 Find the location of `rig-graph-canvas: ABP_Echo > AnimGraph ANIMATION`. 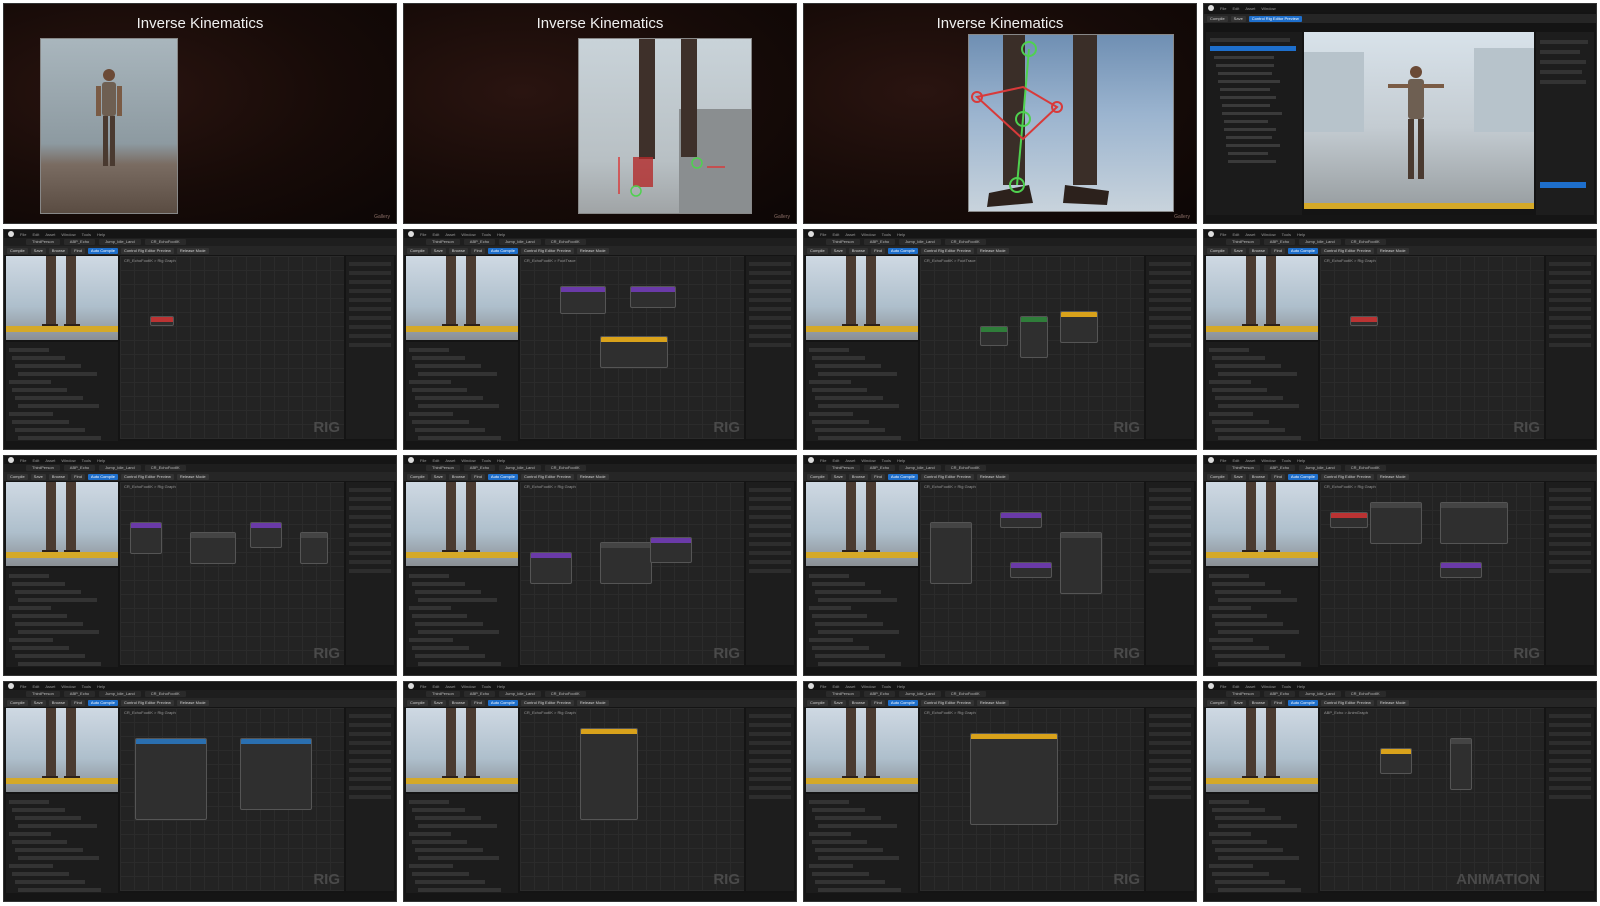

rig-graph-canvas: ABP_Echo > AnimGraph ANIMATION is located at coordinates (1432, 799).